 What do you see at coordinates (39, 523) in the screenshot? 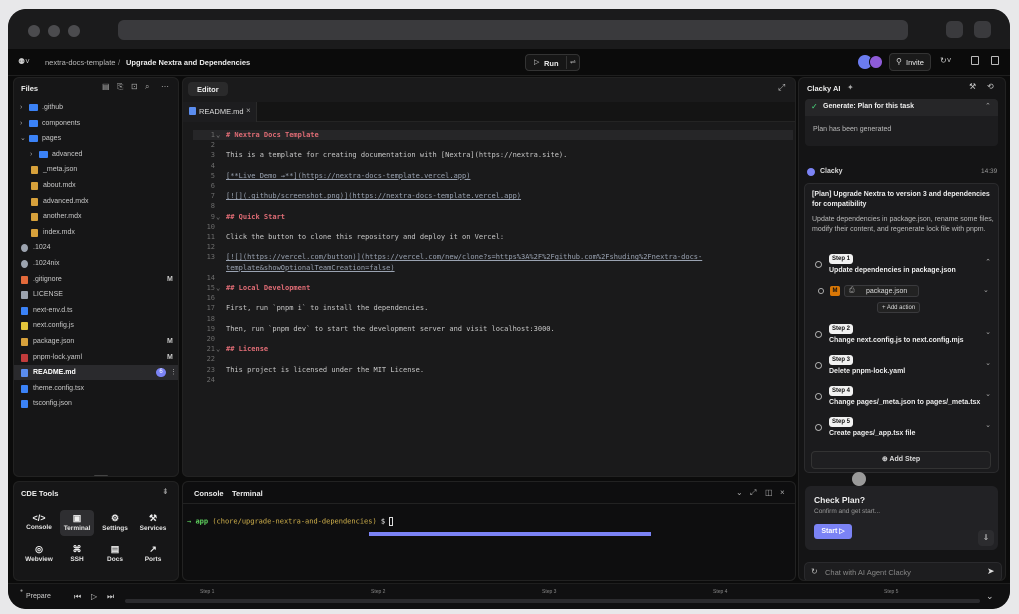
I see `tool-console: </> Console` at bounding box center [39, 523].